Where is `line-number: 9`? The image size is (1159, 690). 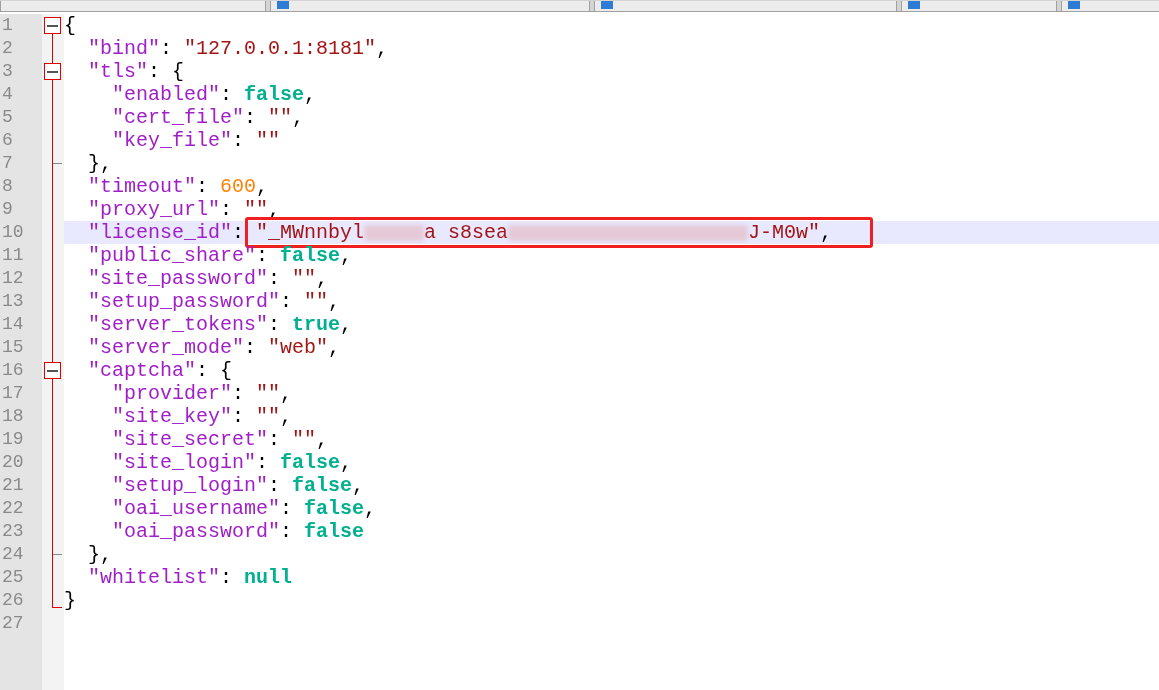
line-number: 9 is located at coordinates (7, 209).